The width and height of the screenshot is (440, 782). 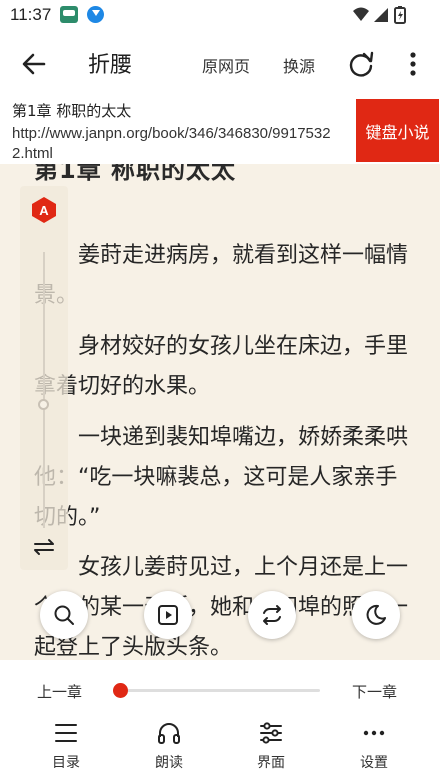 What do you see at coordinates (374, 763) in the screenshot?
I see `settings-label: 设置` at bounding box center [374, 763].